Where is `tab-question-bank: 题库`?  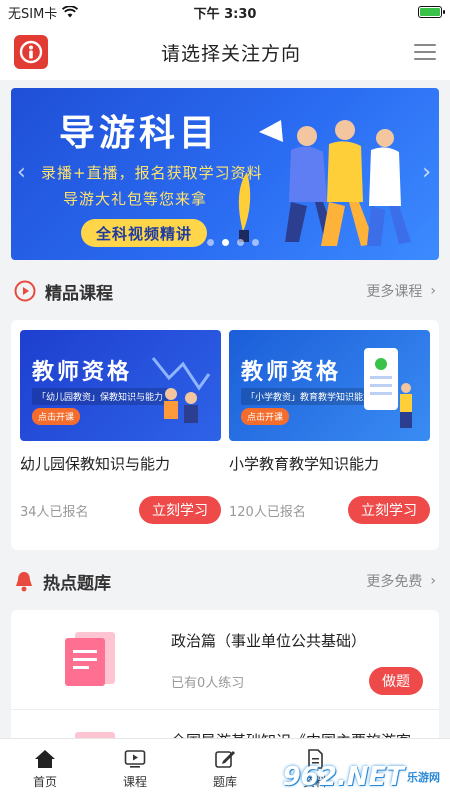
tab-question-bank: 题库 is located at coordinates (225, 769).